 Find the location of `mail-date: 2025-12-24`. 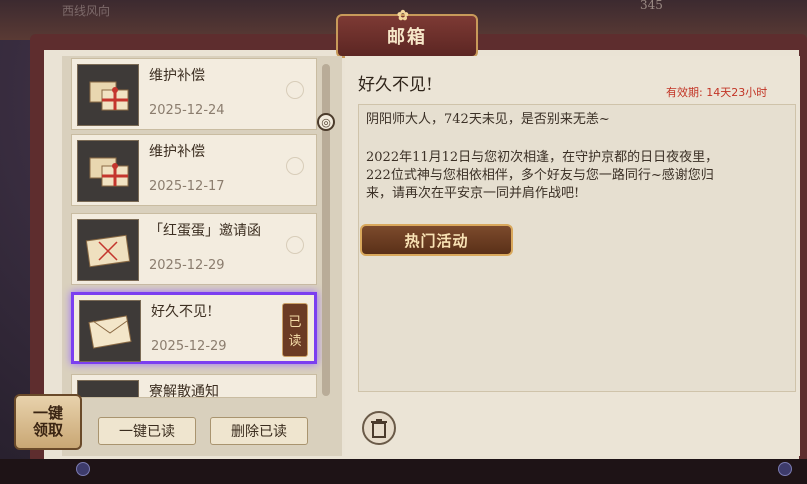

mail-date: 2025-12-24 is located at coordinates (187, 110).